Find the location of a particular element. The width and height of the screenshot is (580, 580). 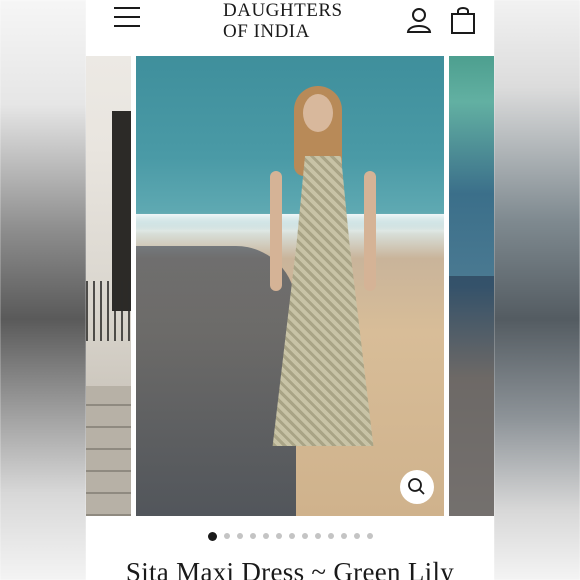

carousel-dot-active is located at coordinates (212, 536).